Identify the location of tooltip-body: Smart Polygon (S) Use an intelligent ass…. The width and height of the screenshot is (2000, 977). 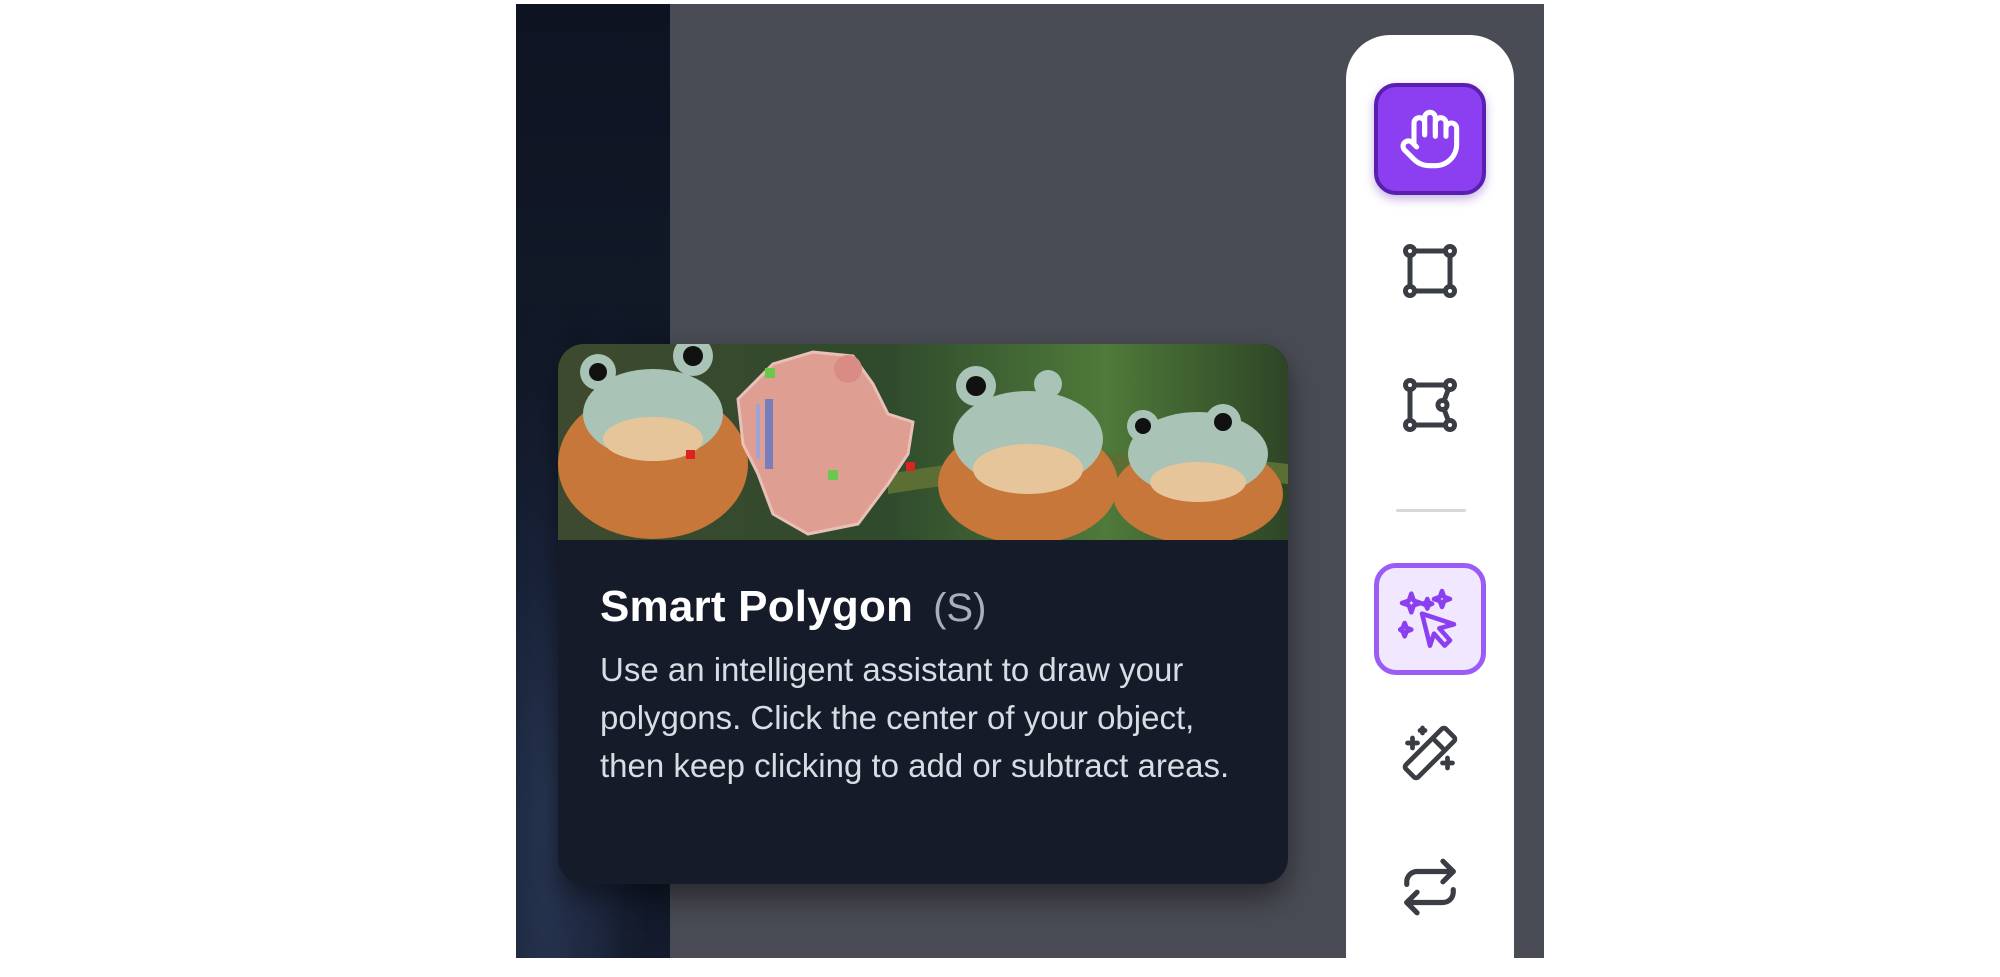
(925, 686).